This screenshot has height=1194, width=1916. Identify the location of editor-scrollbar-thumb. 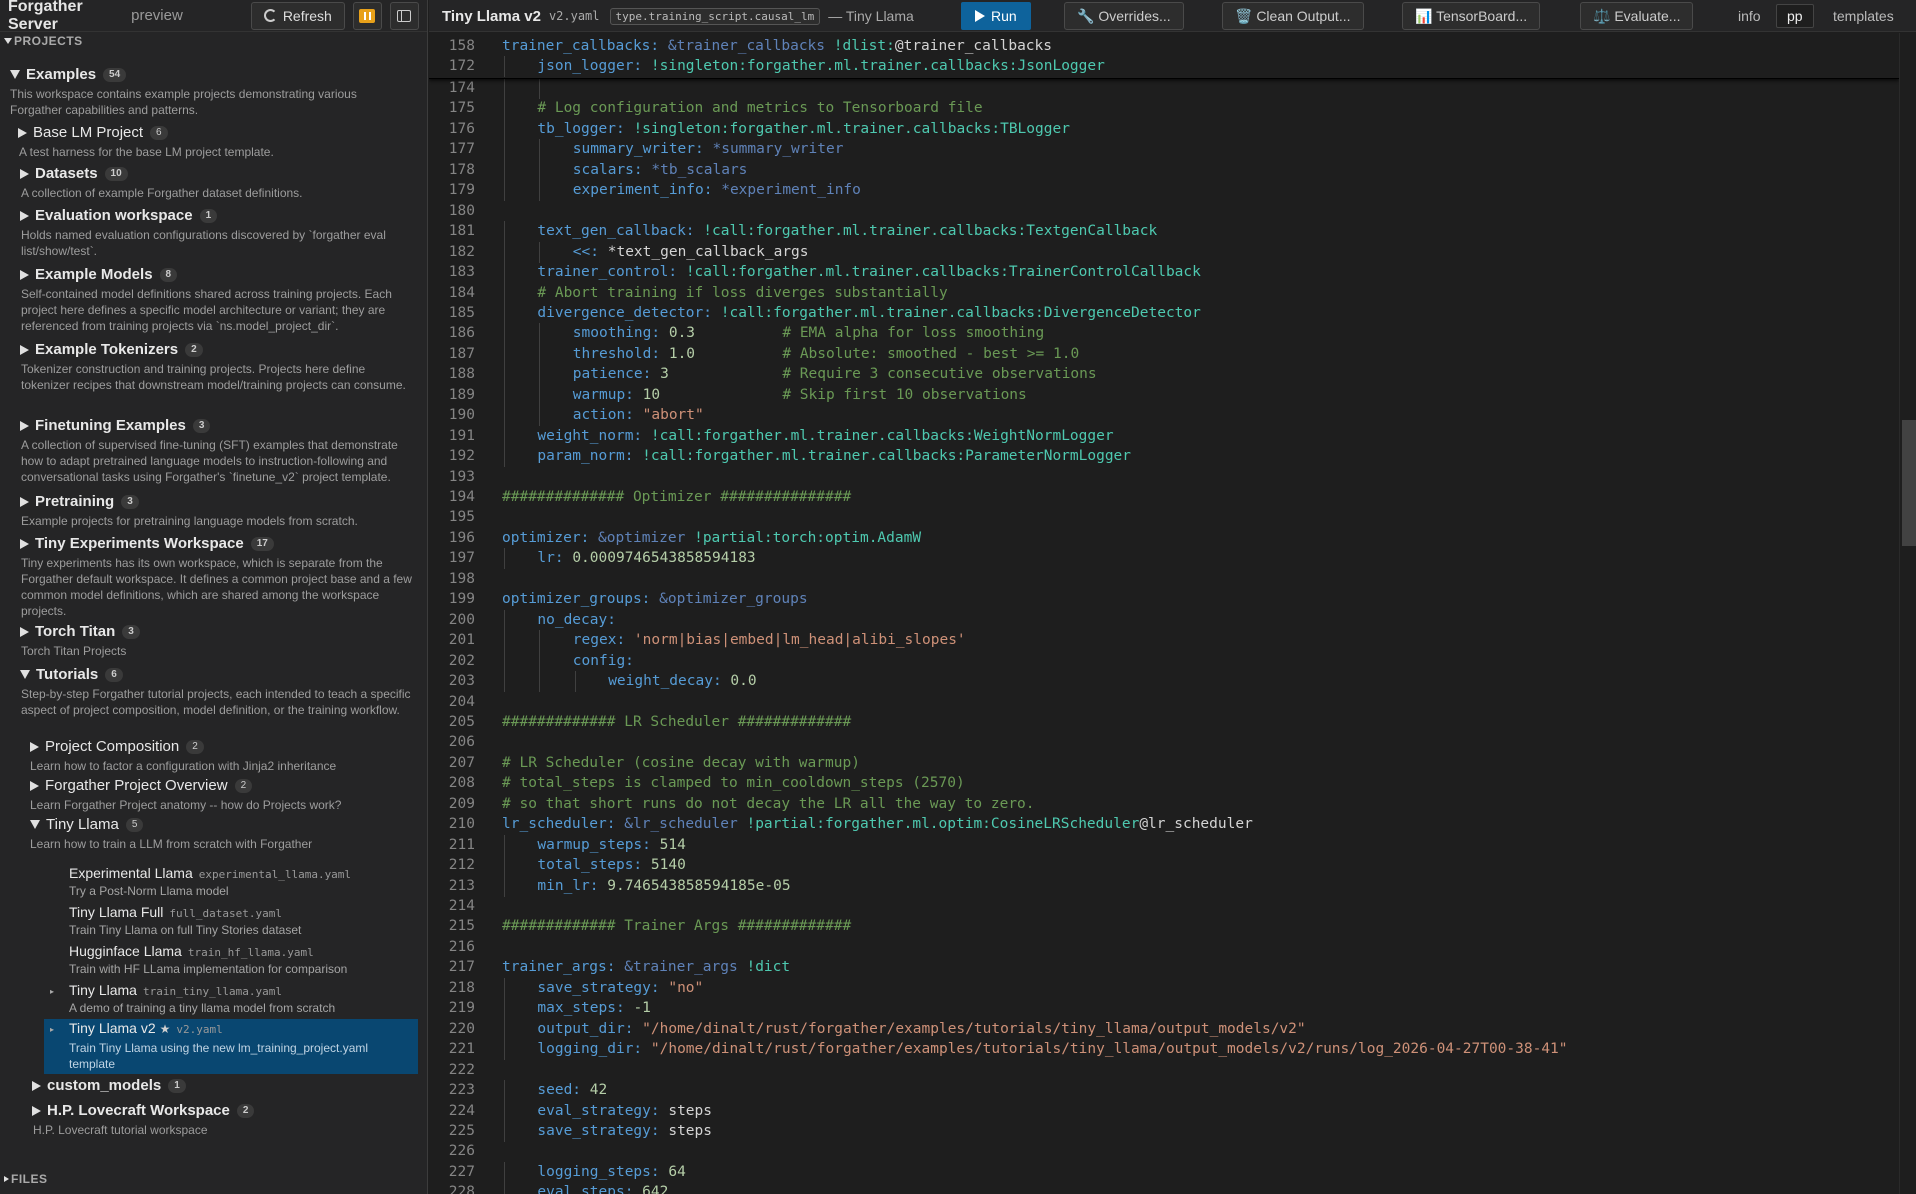
(1909, 483).